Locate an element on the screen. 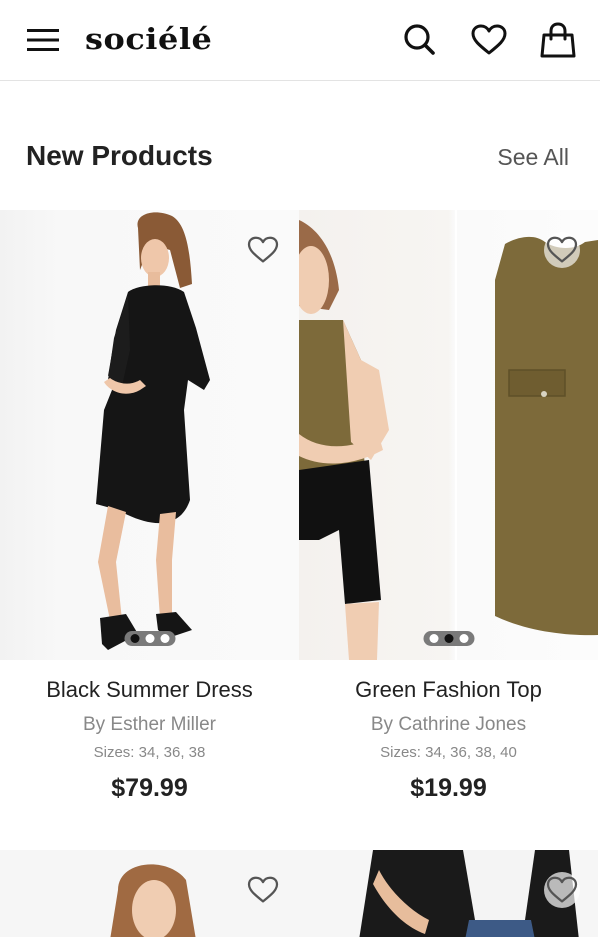  search-icon is located at coordinates (420, 40).